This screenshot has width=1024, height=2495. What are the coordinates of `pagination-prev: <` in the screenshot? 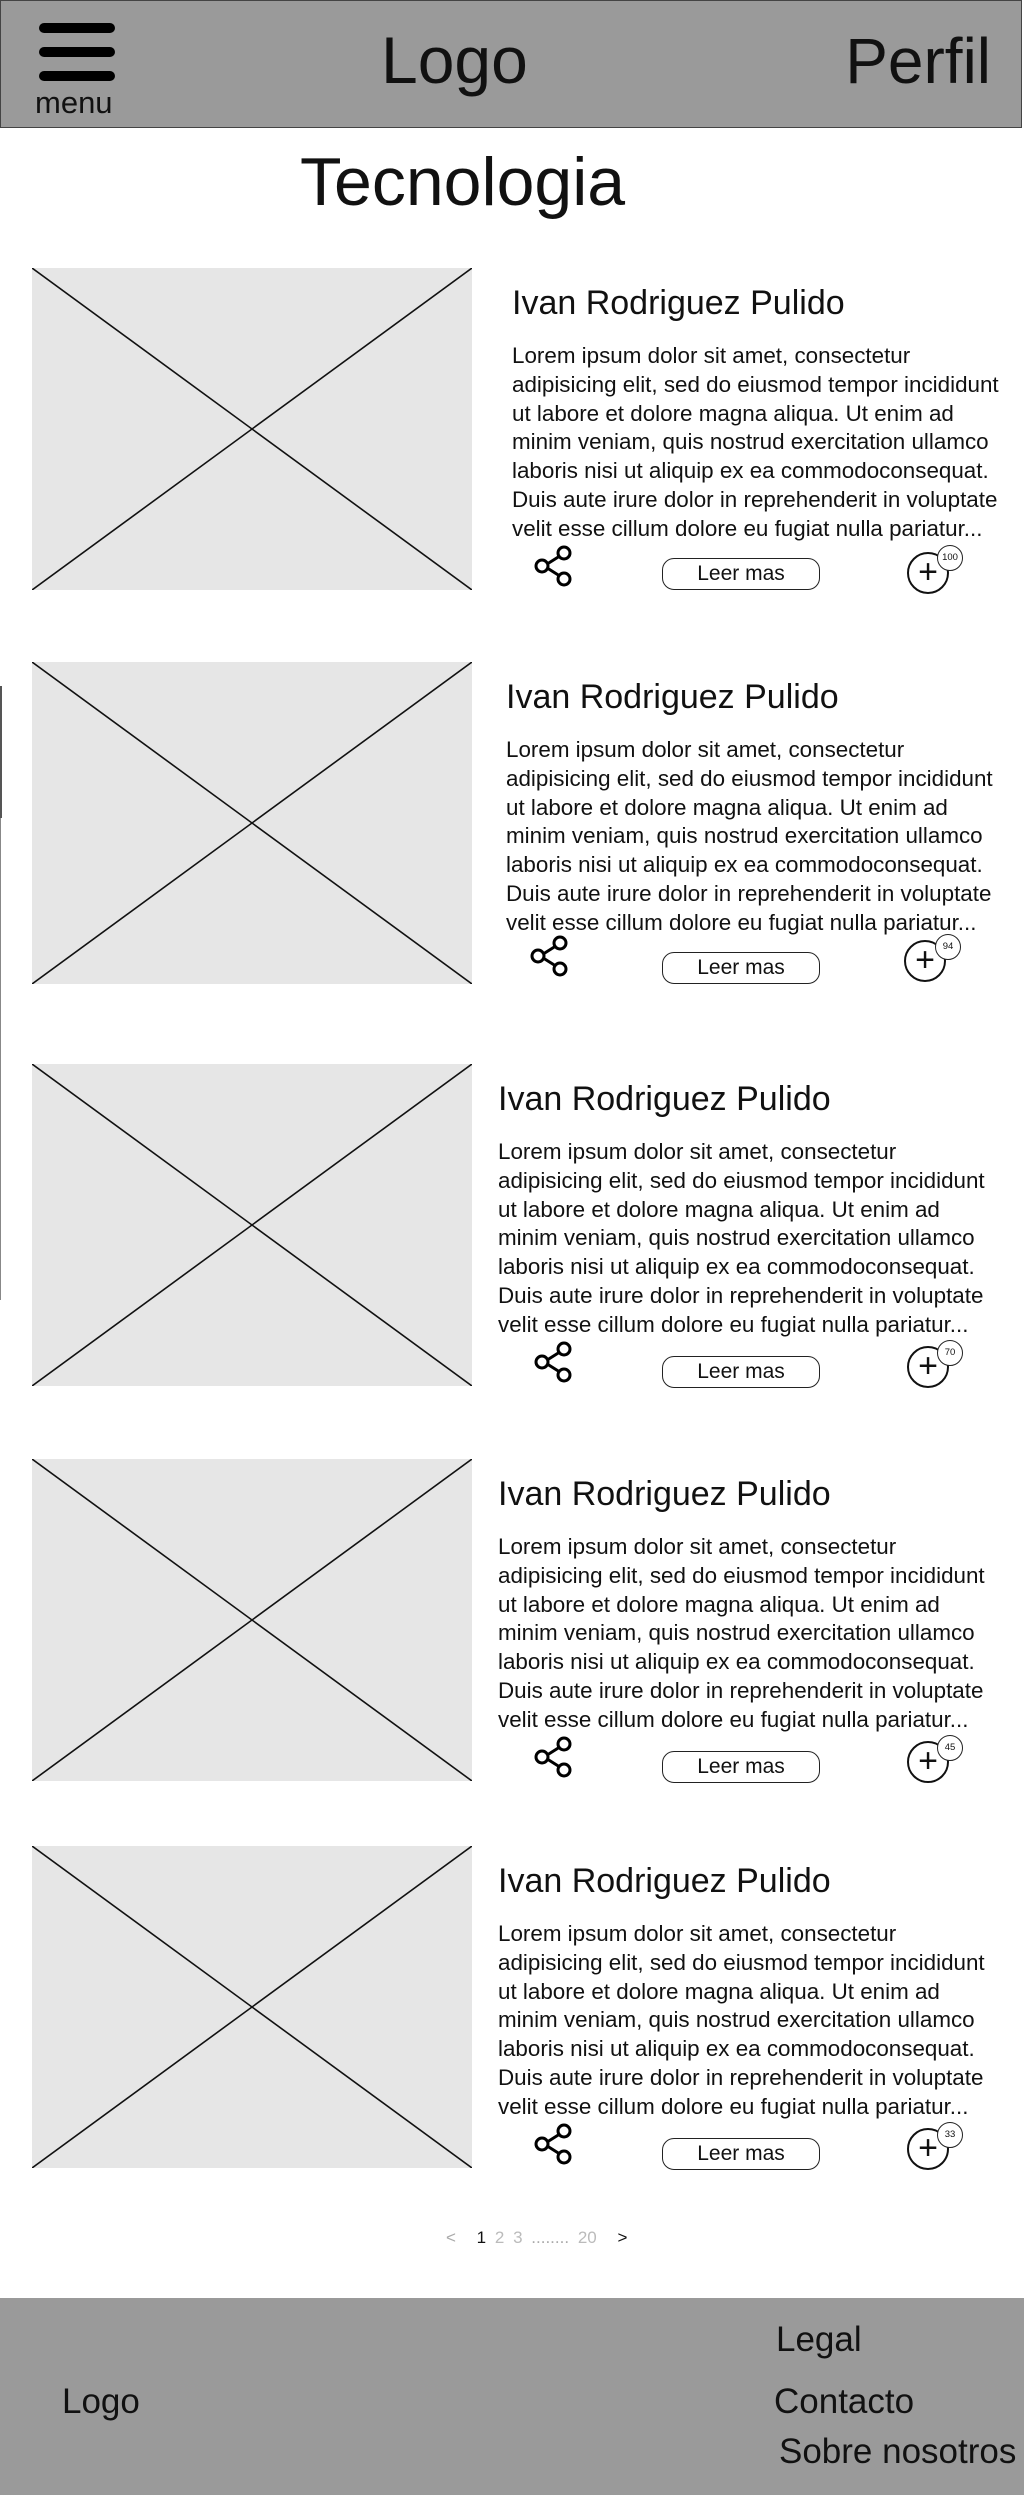 It's located at (451, 2238).